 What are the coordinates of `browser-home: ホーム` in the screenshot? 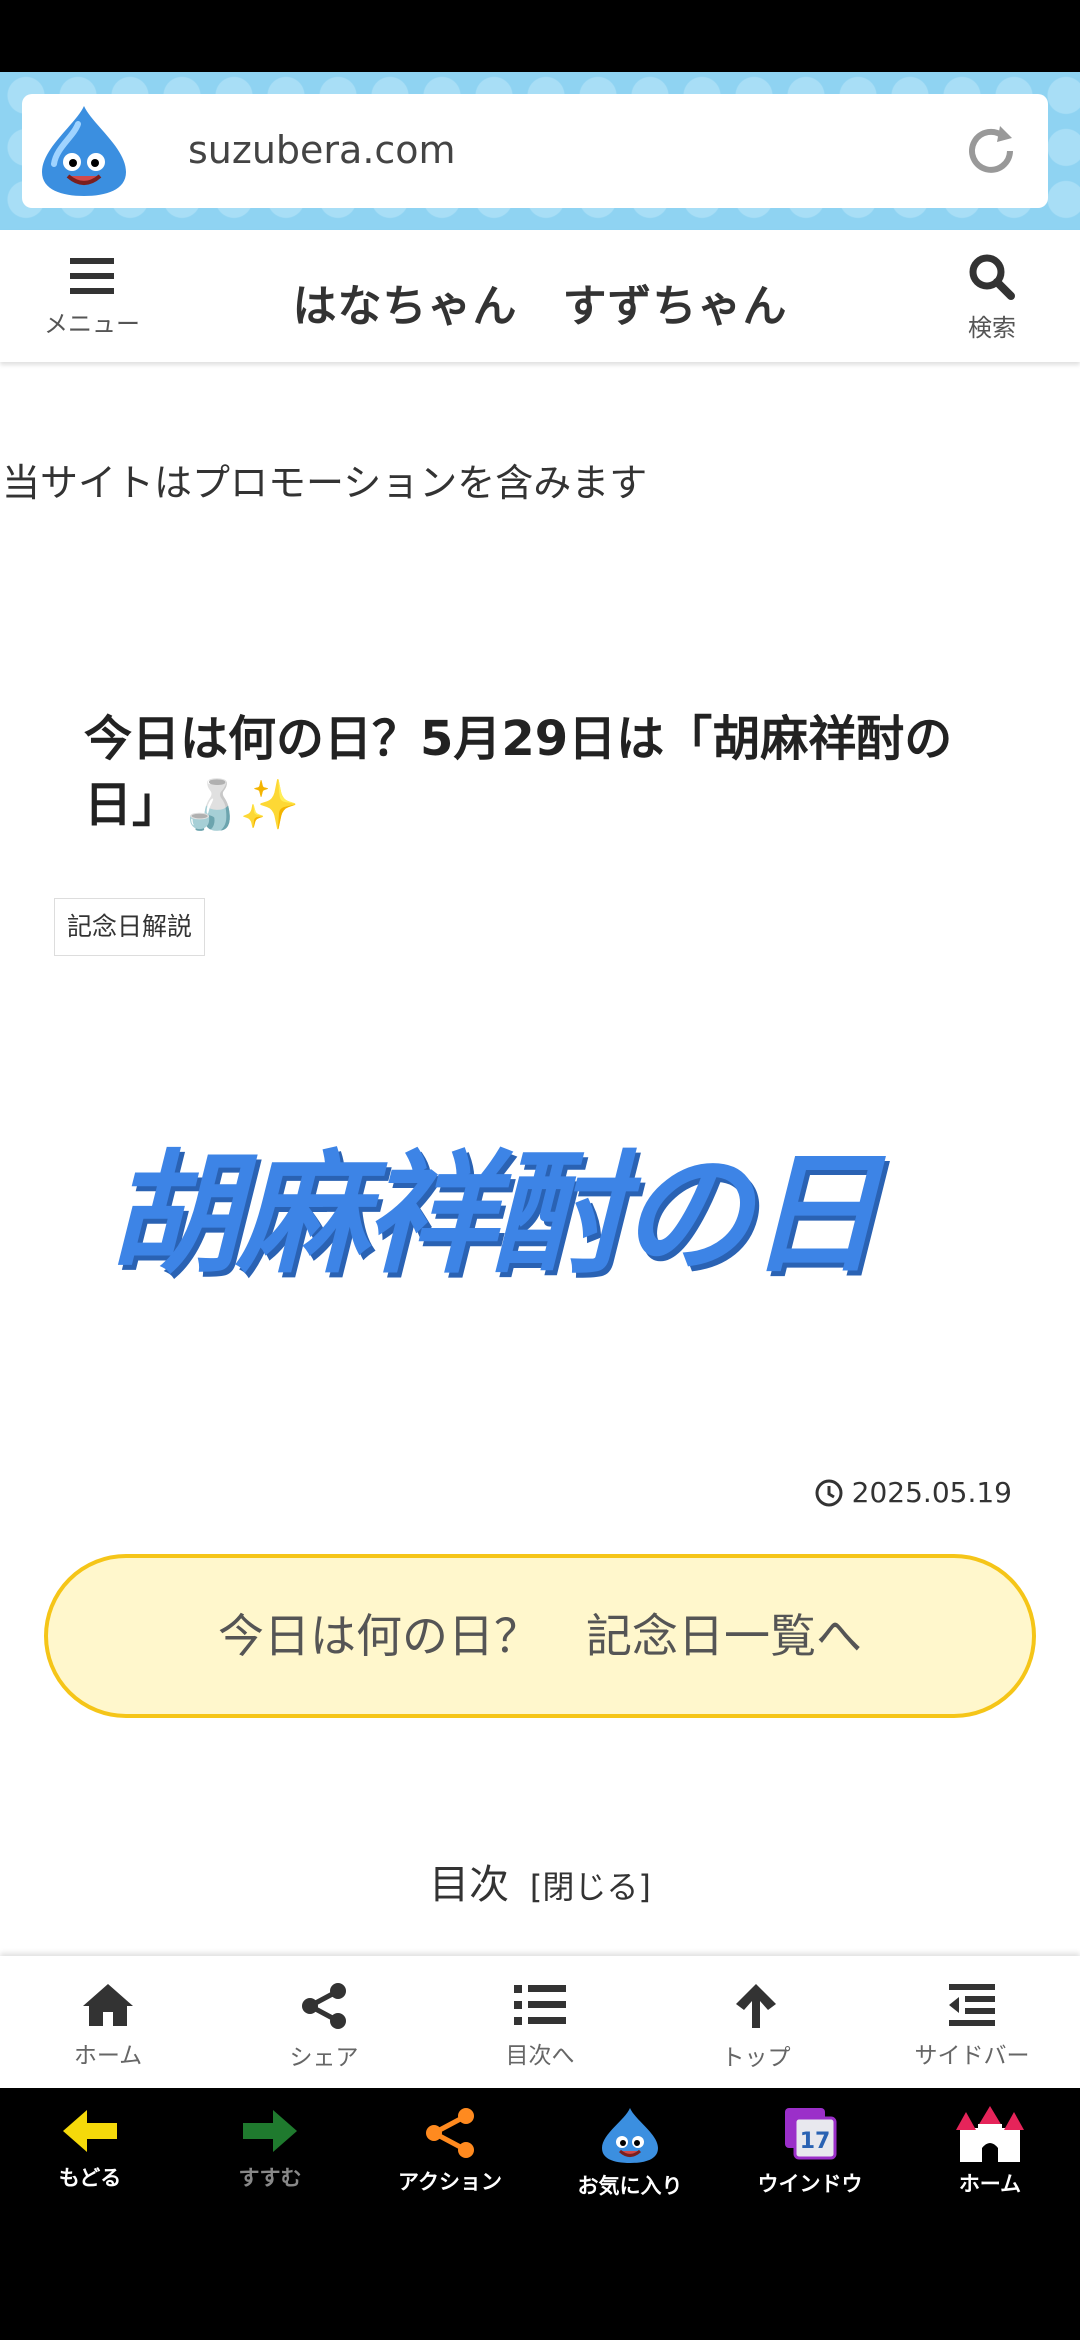 It's located at (990, 2214).